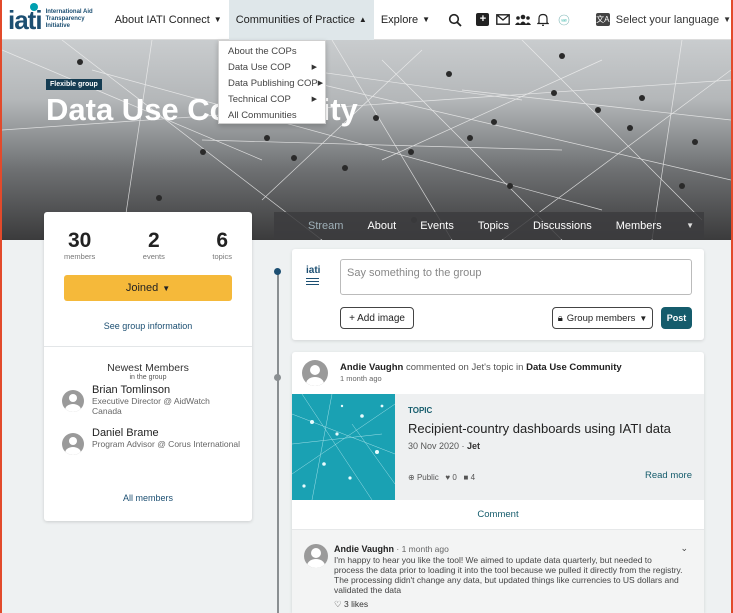 The width and height of the screenshot is (733, 613). What do you see at coordinates (437, 367) in the screenshot?
I see `activity-verb: commented on` at bounding box center [437, 367].